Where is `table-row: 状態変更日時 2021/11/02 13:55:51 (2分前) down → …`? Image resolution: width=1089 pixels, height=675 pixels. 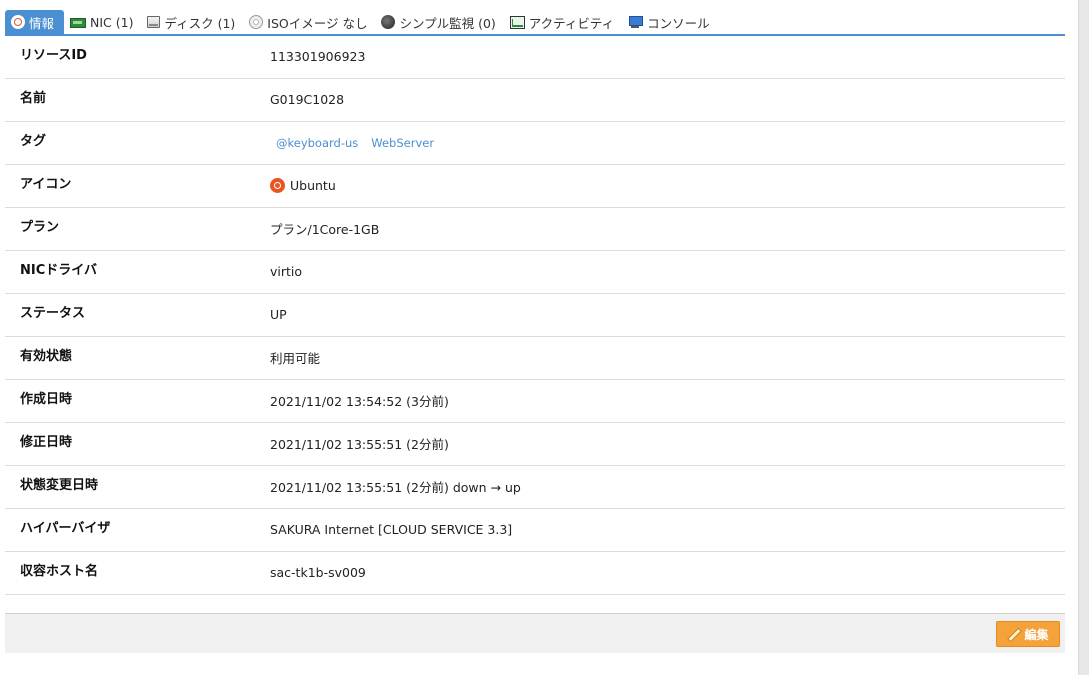
table-row: 状態変更日時 2021/11/02 13:55:51 (2分前) down → … is located at coordinates (535, 486).